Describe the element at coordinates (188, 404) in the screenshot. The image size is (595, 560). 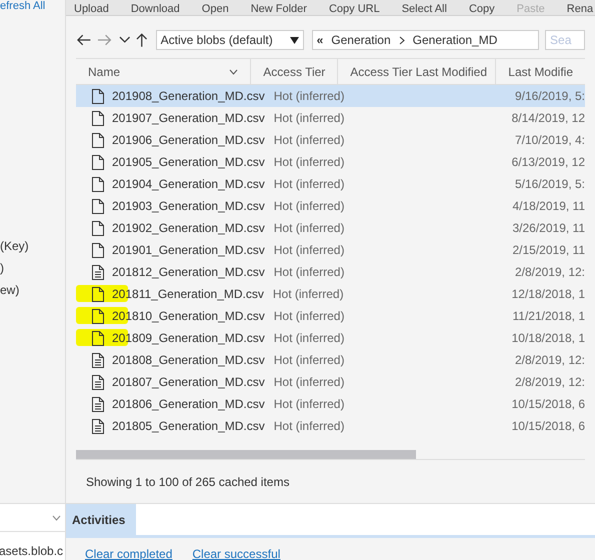
I see `file-name: 201806_Generation_MD.csv` at that location.